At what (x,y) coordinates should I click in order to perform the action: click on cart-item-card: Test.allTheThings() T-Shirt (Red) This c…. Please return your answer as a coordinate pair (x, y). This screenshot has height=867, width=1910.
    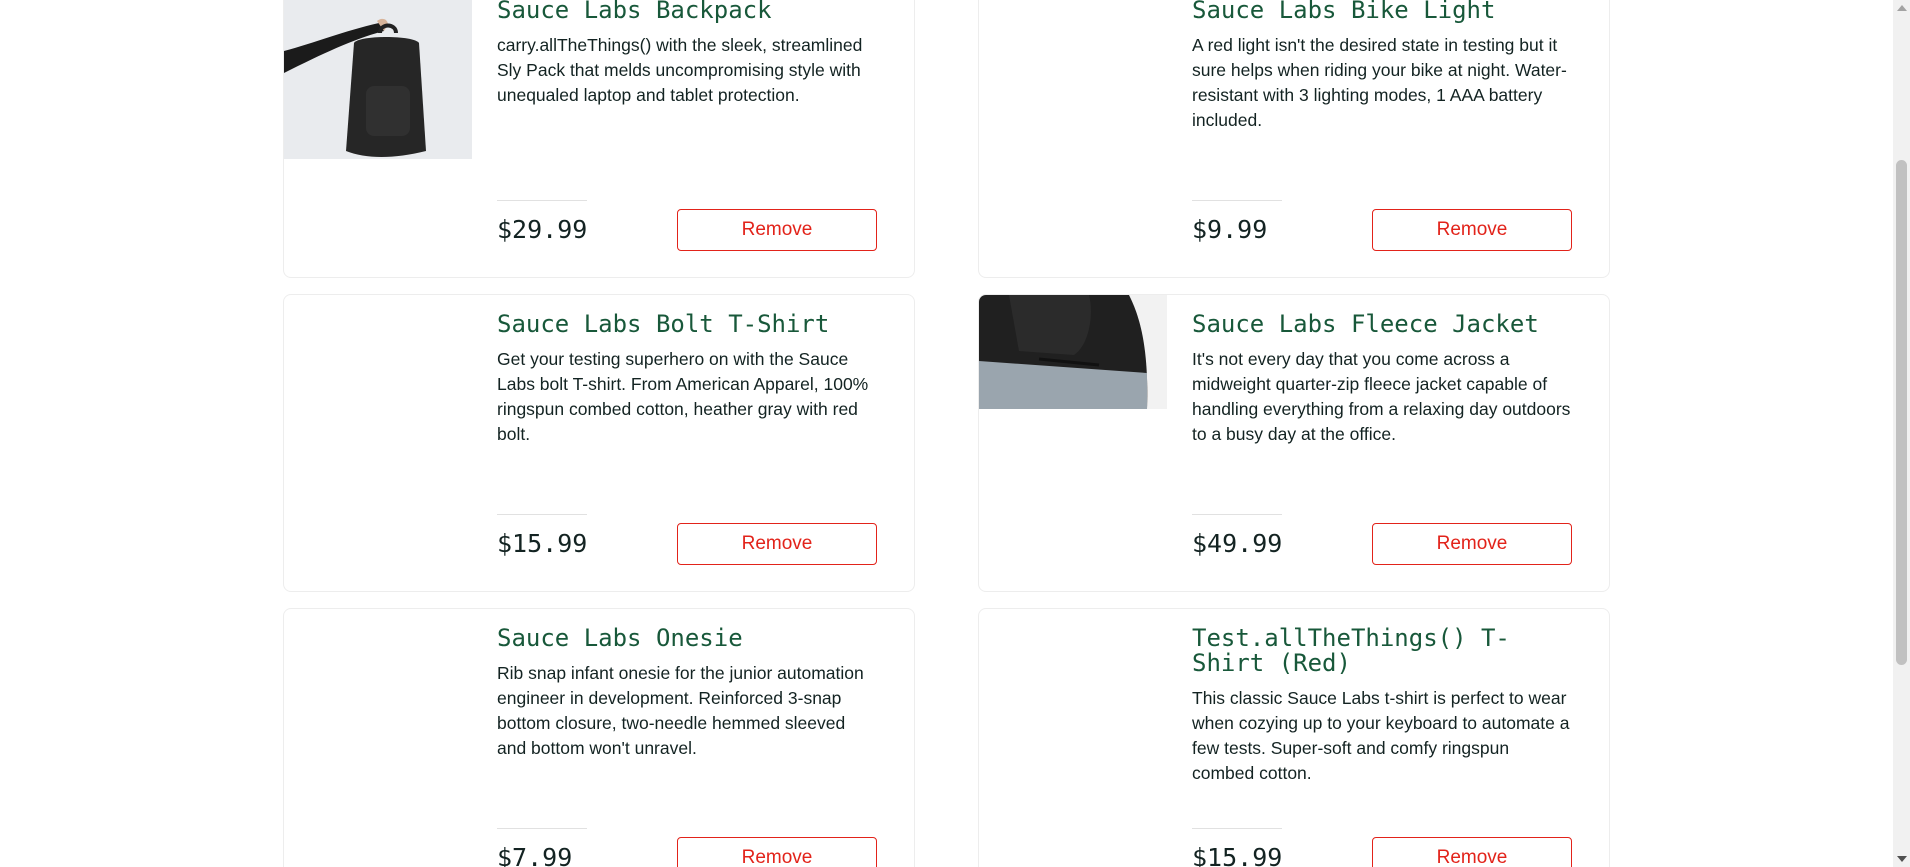
    Looking at the image, I should click on (1294, 737).